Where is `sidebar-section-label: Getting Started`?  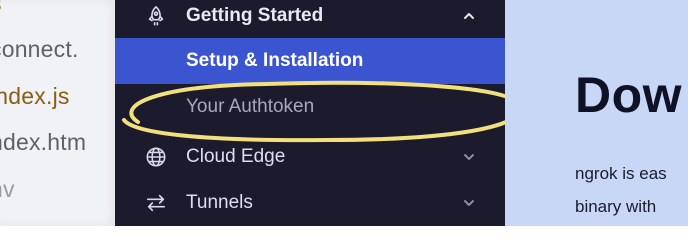
sidebar-section-label: Getting Started is located at coordinates (255, 15).